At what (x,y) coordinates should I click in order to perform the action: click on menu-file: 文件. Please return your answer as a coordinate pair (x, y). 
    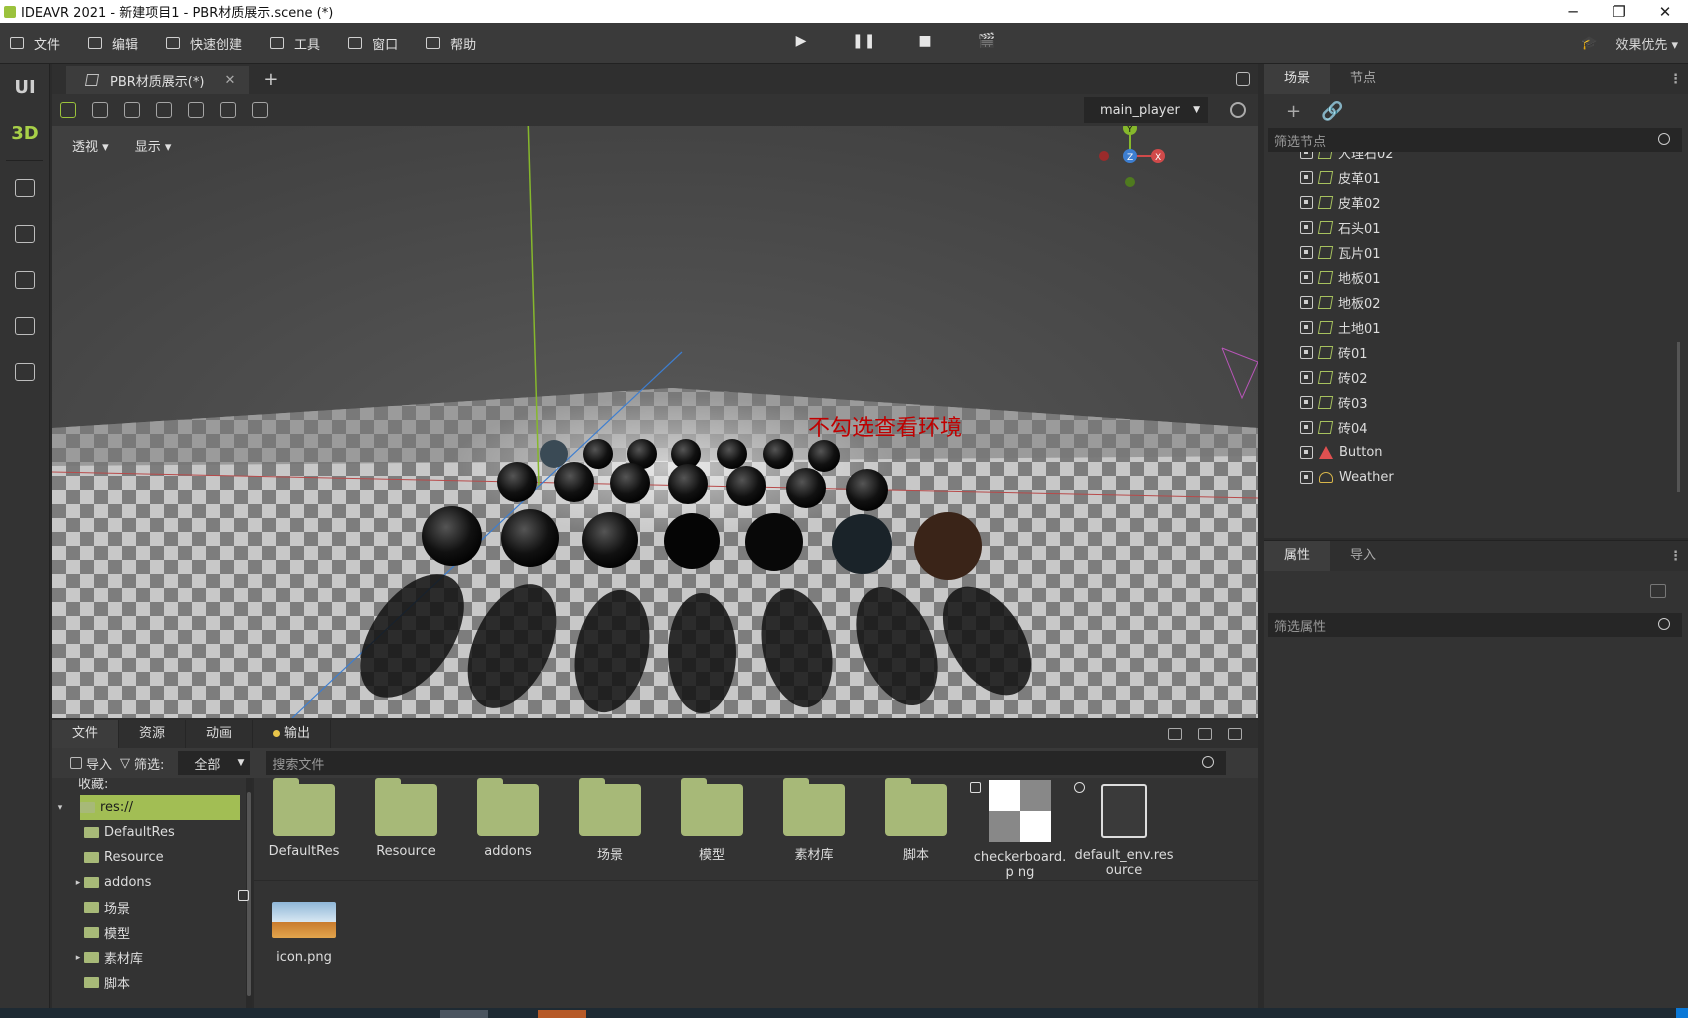
    Looking at the image, I should click on (35, 43).